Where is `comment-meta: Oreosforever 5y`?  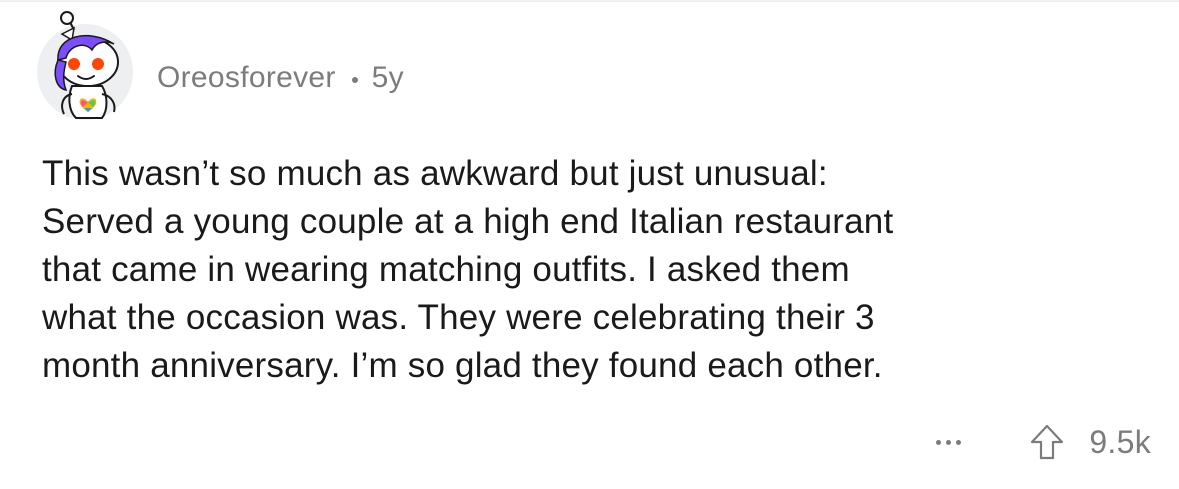
comment-meta: Oreosforever 5y is located at coordinates (280, 78).